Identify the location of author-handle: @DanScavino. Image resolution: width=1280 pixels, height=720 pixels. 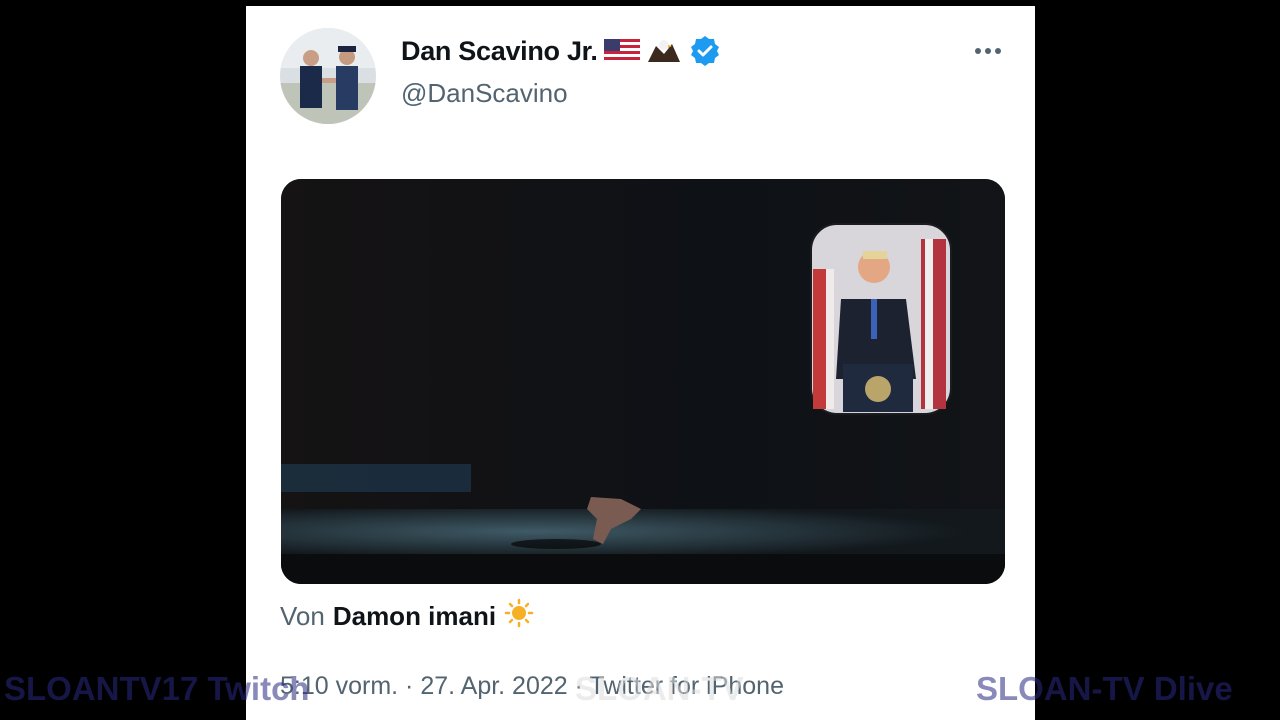
(484, 93).